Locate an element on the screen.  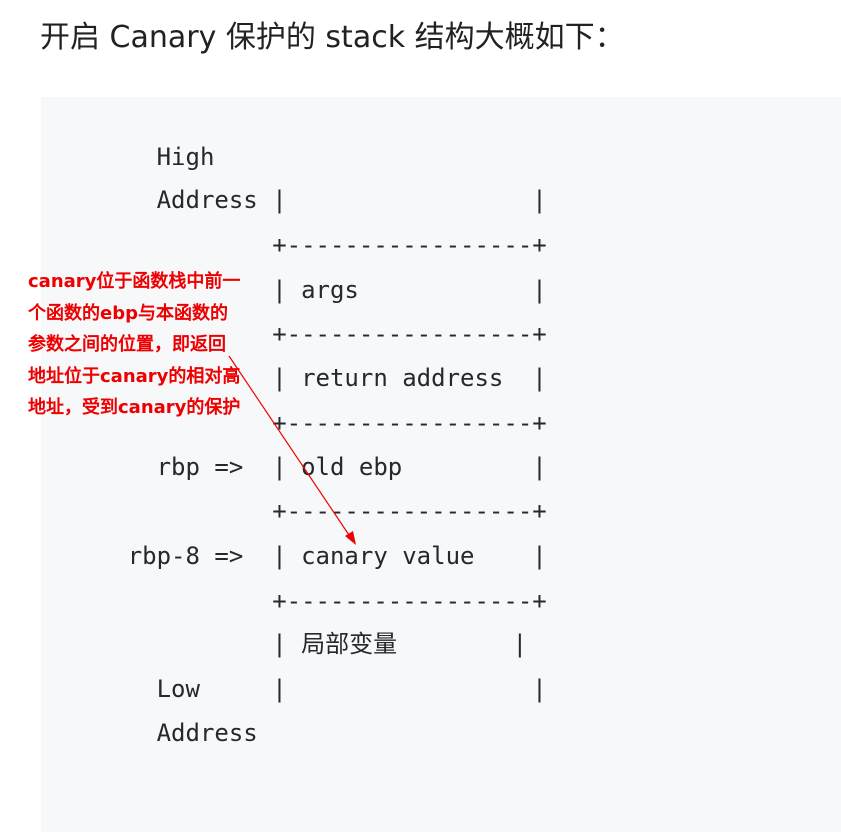
annotation-arrow is located at coordinates (292, 450).